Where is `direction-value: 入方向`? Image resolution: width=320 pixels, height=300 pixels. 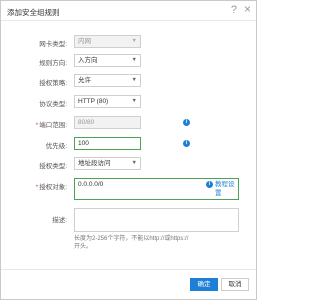 direction-value: 入方向 is located at coordinates (88, 60).